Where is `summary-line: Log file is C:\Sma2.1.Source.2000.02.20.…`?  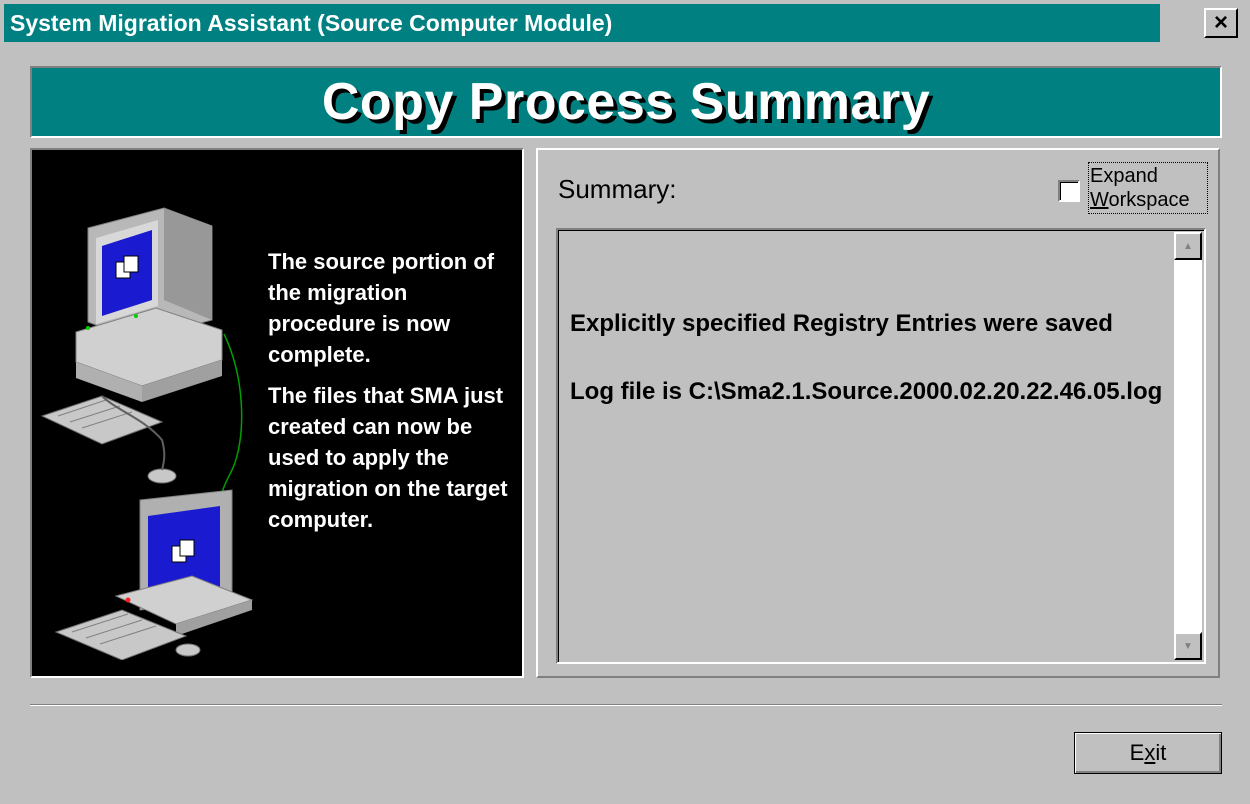
summary-line: Log file is C:\Sma2.1.Source.2000.02.20.… is located at coordinates (866, 391).